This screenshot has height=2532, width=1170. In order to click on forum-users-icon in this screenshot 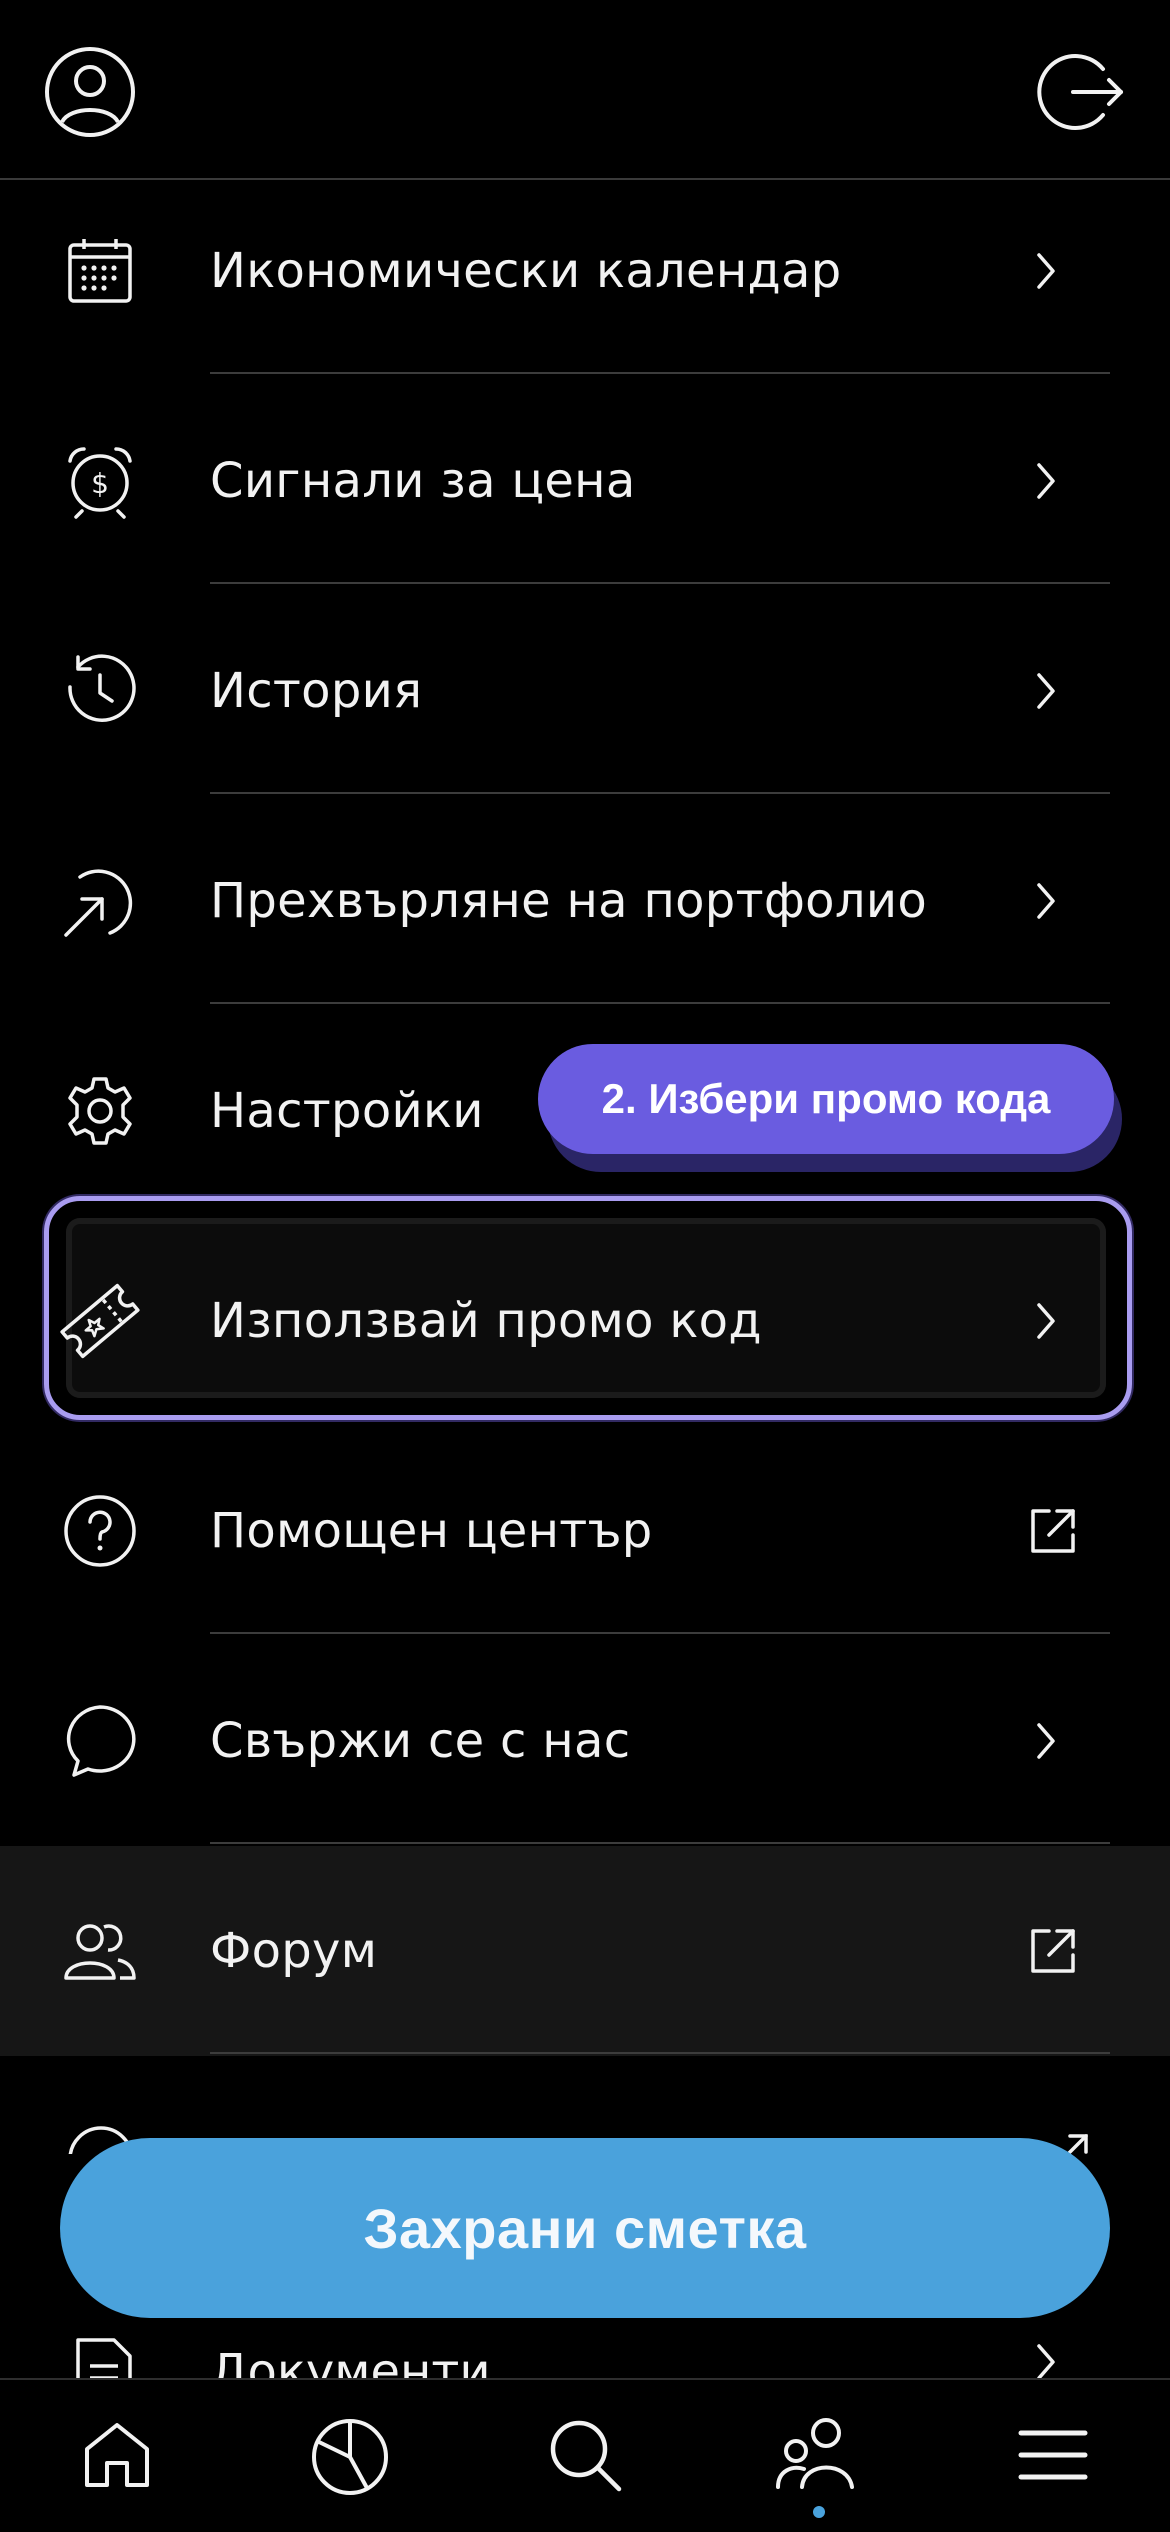, I will do `click(100, 1951)`.